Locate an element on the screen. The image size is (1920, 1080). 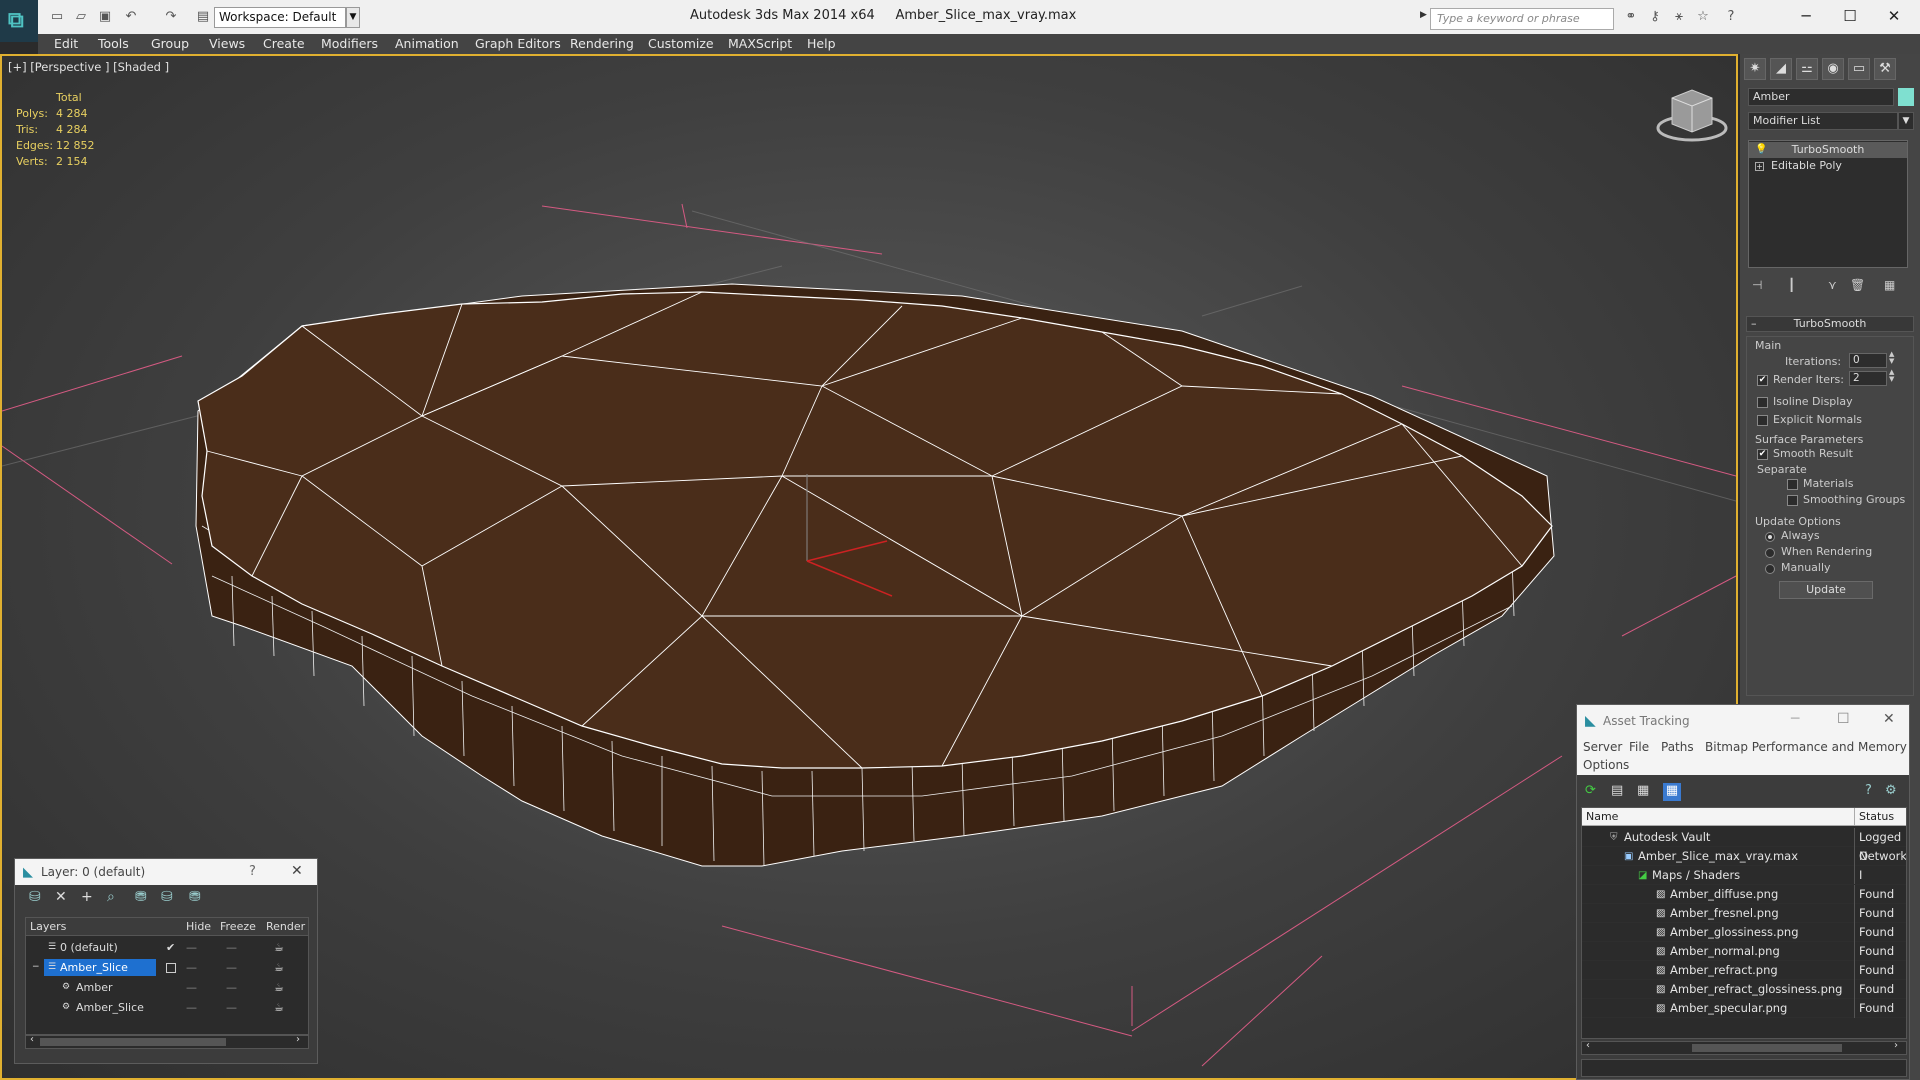
help-icon: ? is located at coordinates (252, 871).